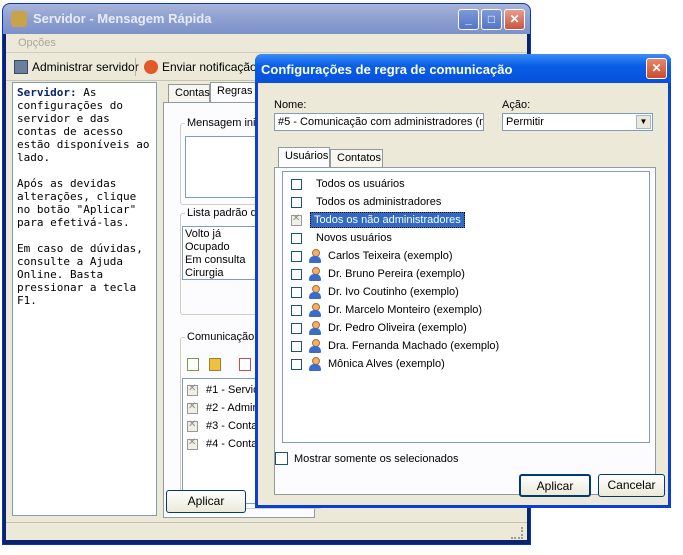  I want to click on send-notification-button: Enviar notificação, so click(200, 67).